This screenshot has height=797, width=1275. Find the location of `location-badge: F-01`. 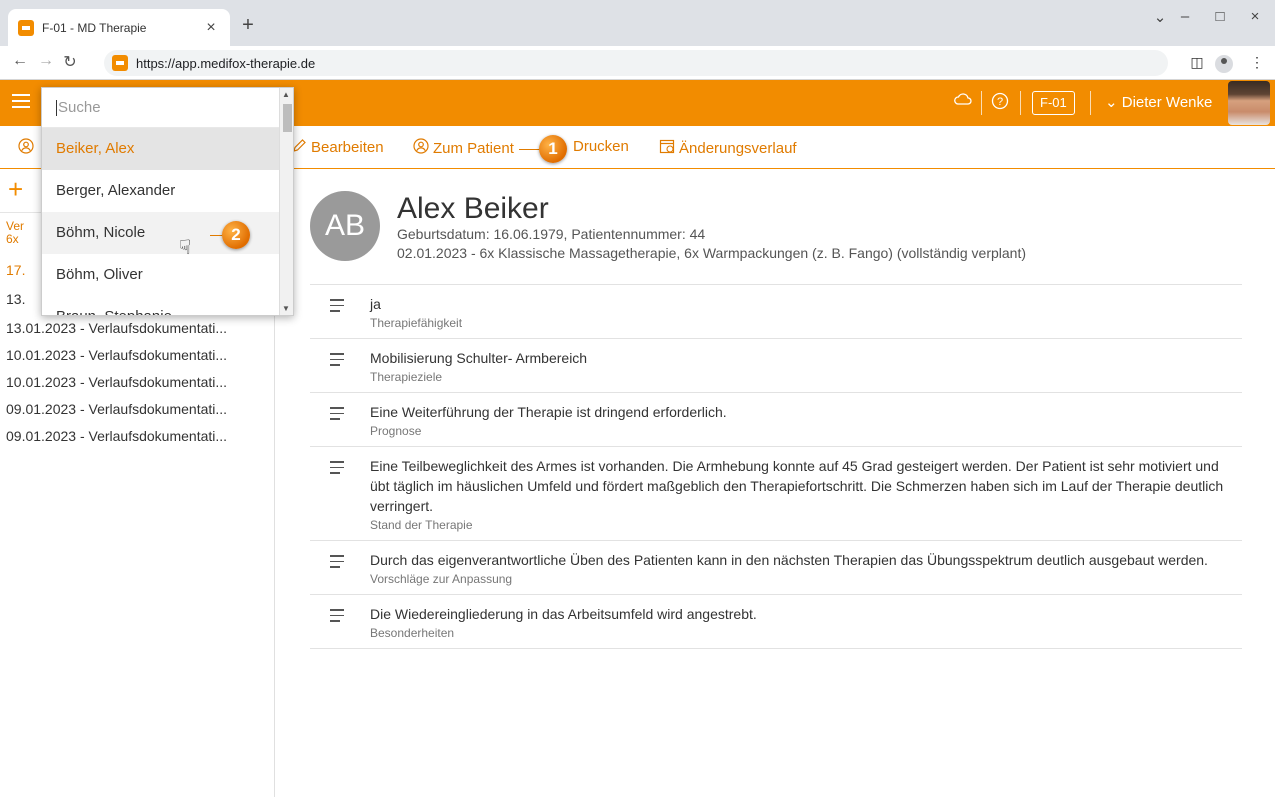

location-badge: F-01 is located at coordinates (1053, 103).